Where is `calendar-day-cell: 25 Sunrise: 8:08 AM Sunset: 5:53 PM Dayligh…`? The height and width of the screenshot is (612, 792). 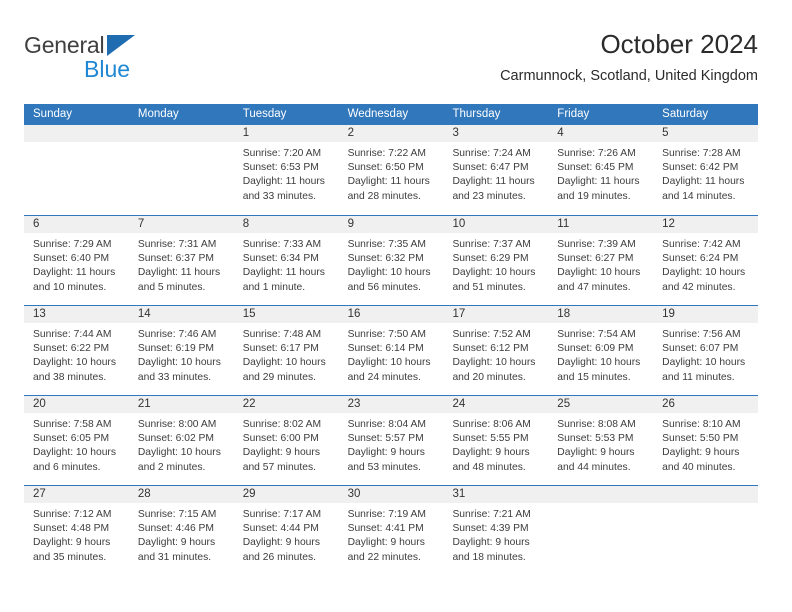
calendar-day-cell: 25 Sunrise: 8:08 AM Sunset: 5:53 PM Dayligh… is located at coordinates (601, 440).